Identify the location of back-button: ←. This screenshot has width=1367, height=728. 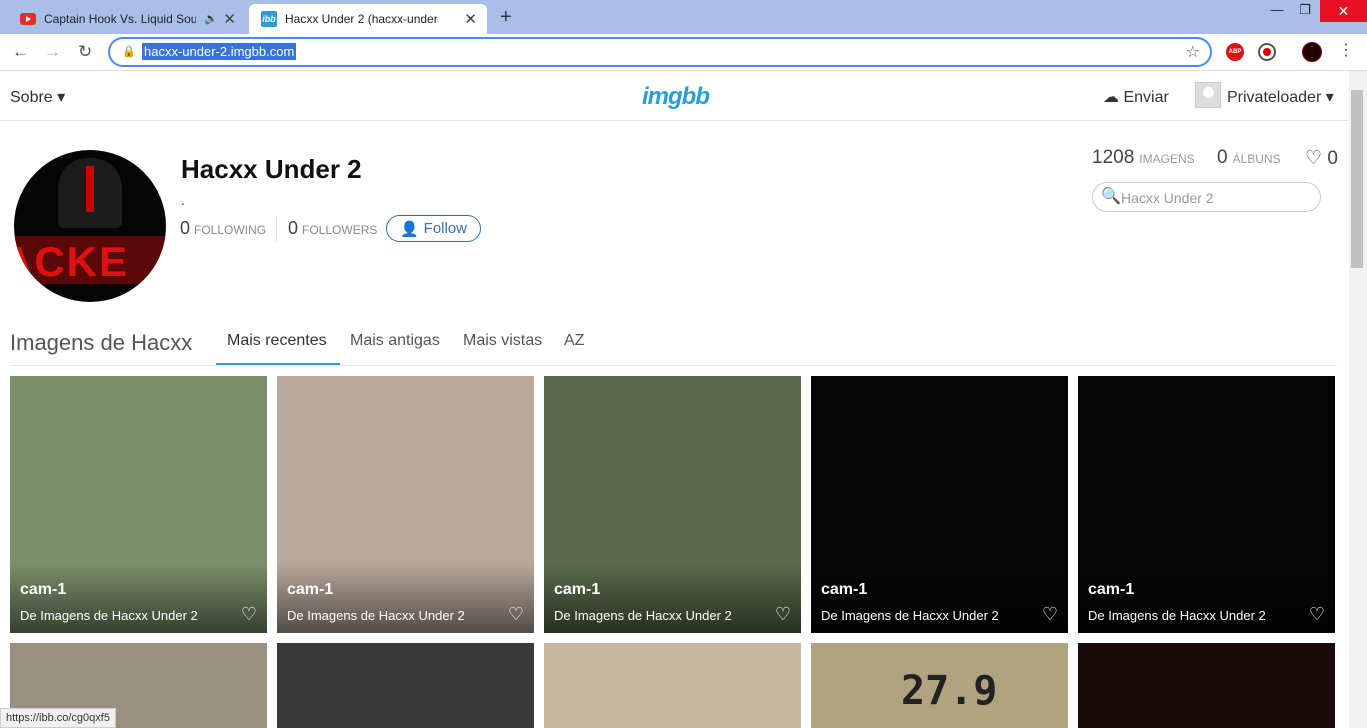
(20, 52).